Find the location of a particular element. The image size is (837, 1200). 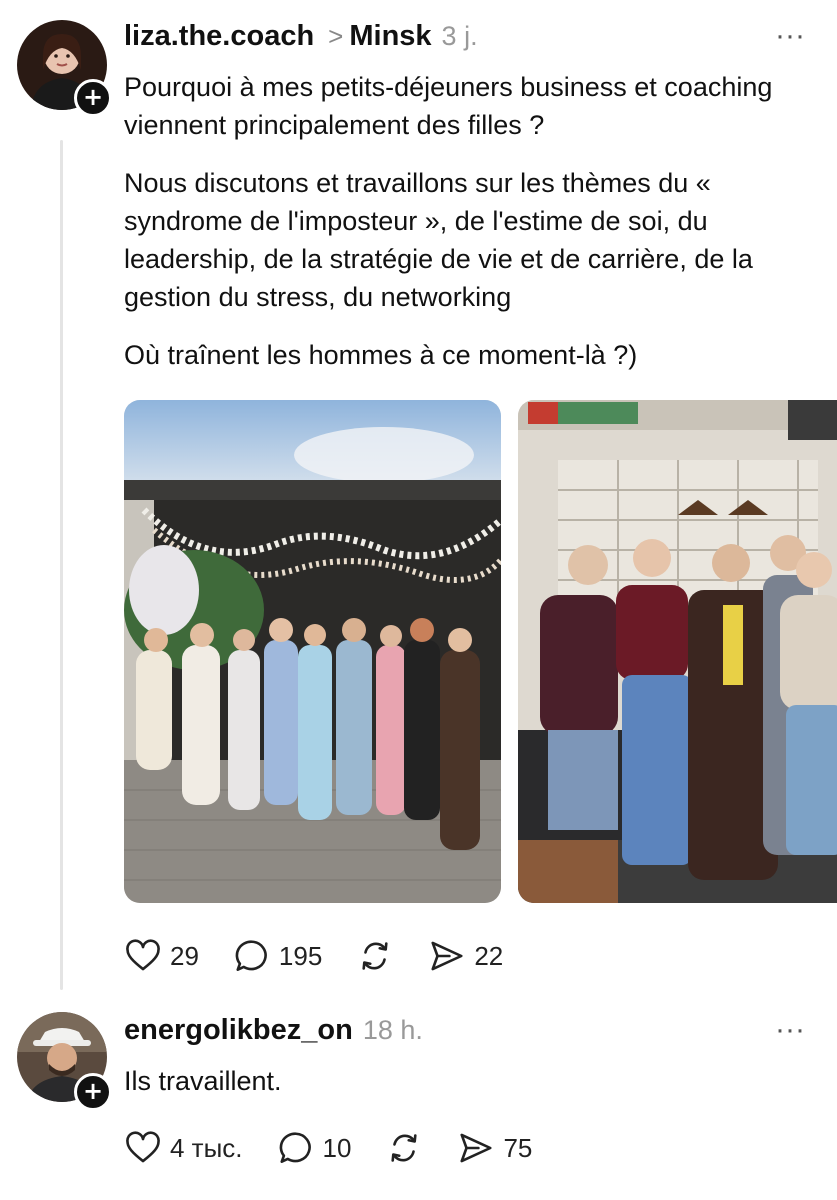

share-button: 22 is located at coordinates (465, 956).